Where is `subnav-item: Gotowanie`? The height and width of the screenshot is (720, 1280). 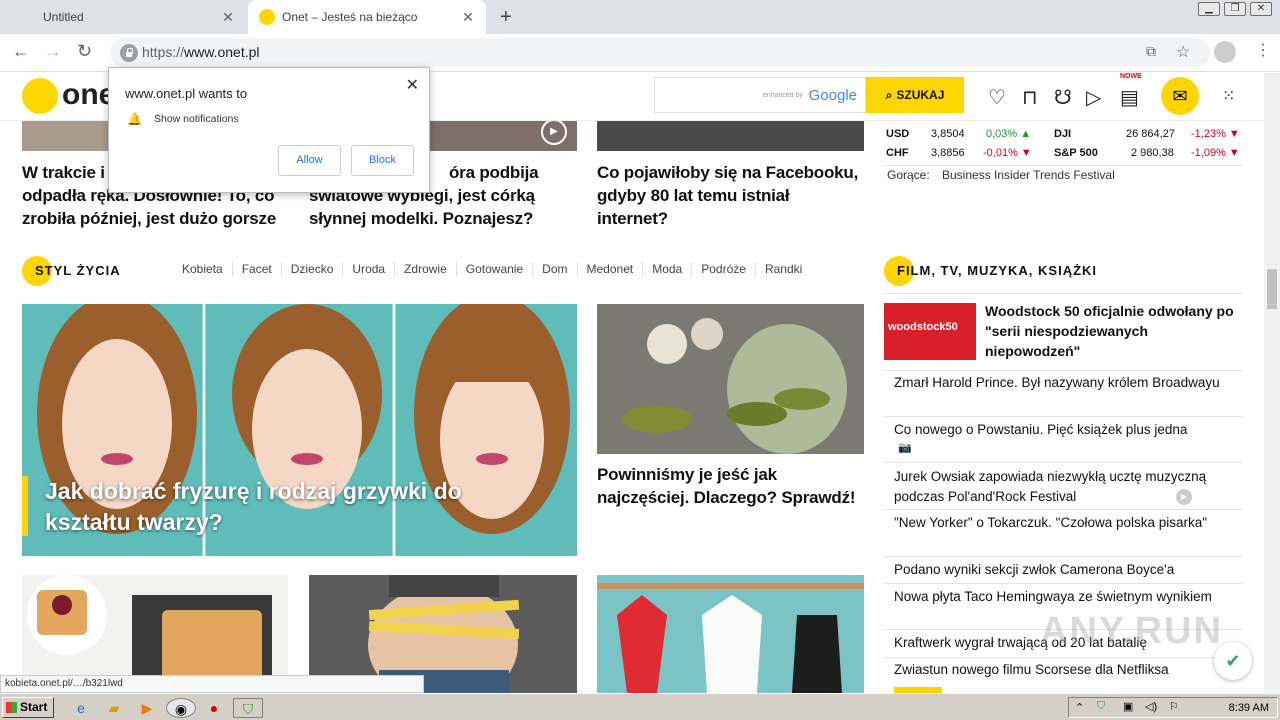
subnav-item: Gotowanie is located at coordinates (493, 269).